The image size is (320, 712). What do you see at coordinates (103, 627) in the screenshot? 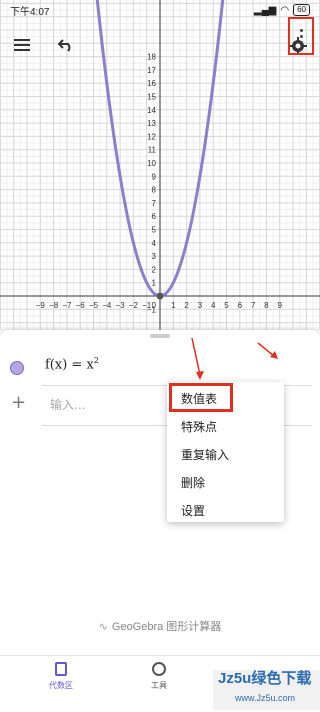
I see `geogebra-logo-icon: ∿` at bounding box center [103, 627].